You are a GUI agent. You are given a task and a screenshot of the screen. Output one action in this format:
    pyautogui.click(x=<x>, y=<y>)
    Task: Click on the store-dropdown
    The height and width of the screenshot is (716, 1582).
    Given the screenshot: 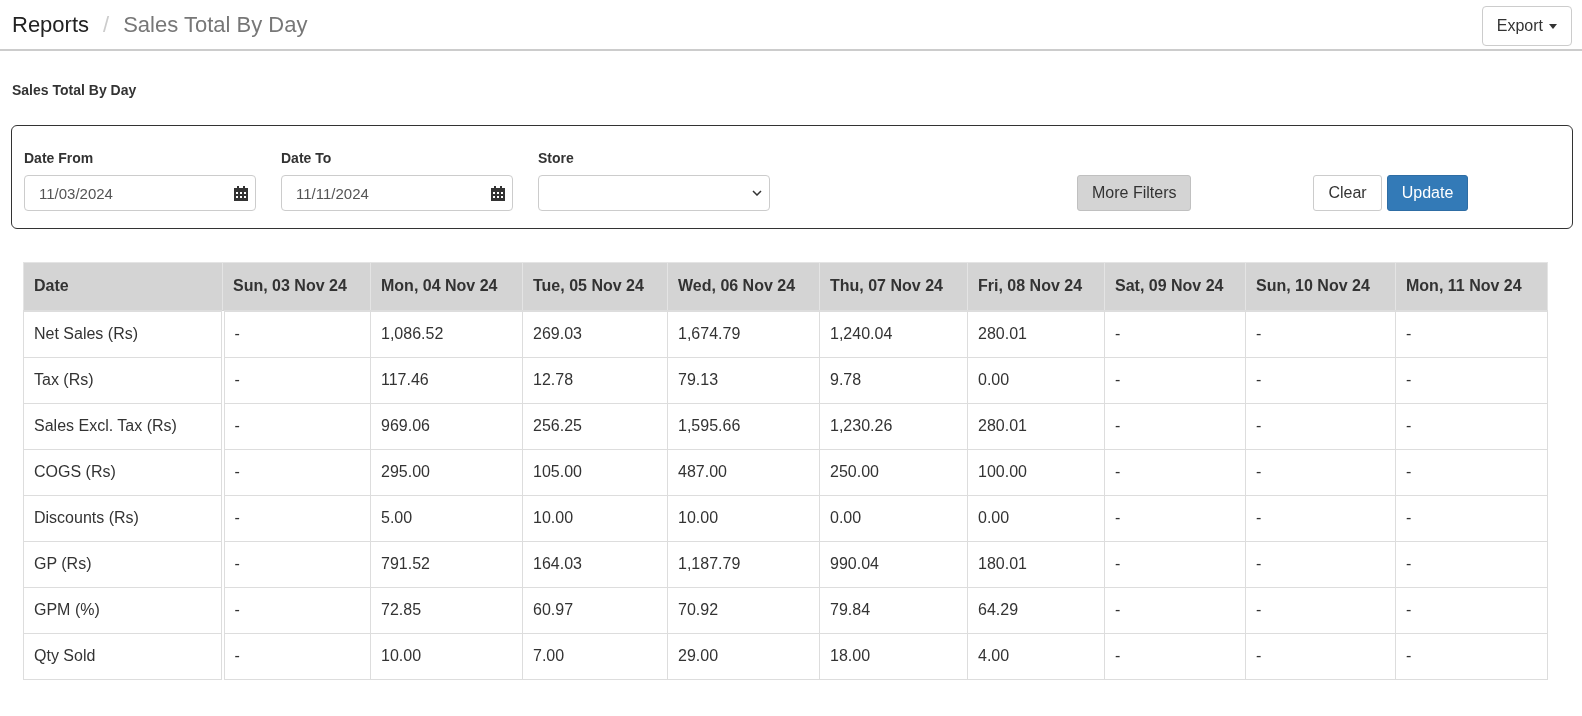 What is the action you would take?
    pyautogui.click(x=654, y=193)
    